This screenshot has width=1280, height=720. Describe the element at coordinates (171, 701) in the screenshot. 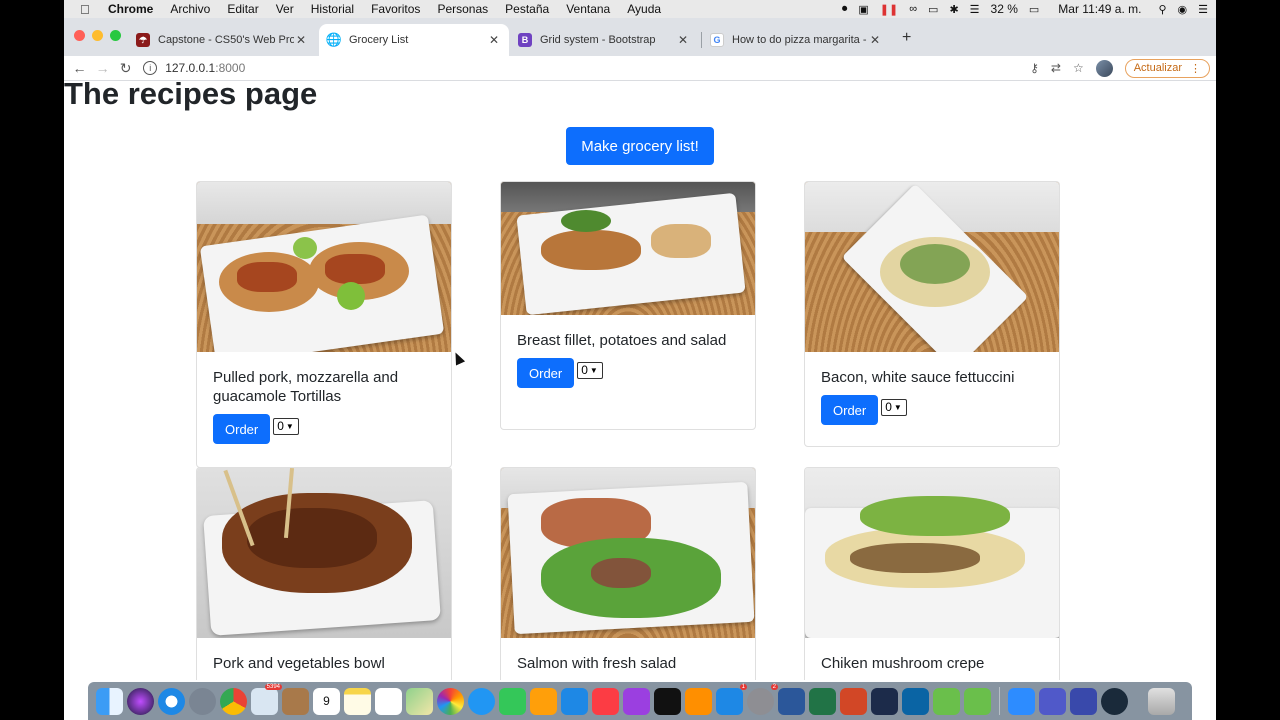

I see `safari-icon` at that location.